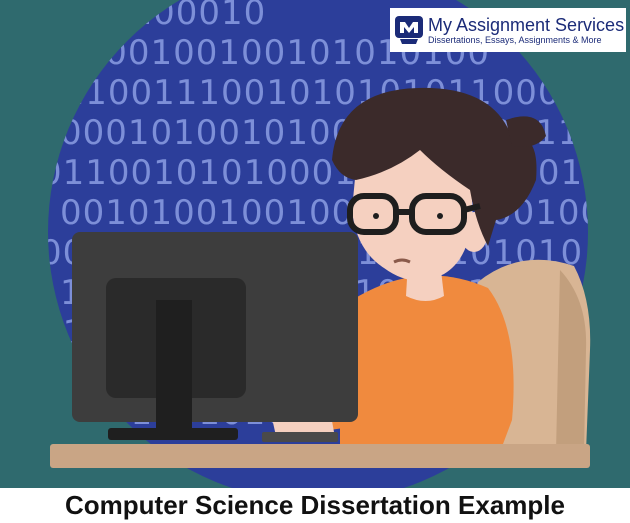 The width and height of the screenshot is (630, 523). I want to click on monitor-stand, so click(174, 365).